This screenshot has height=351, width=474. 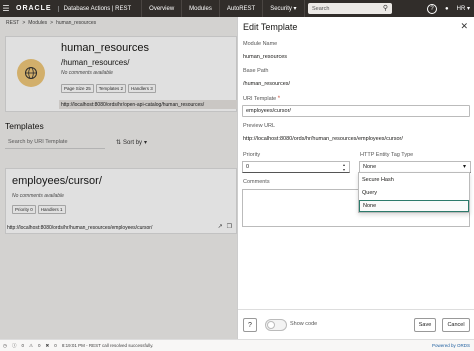 I want to click on option-query: Query, so click(x=414, y=193).